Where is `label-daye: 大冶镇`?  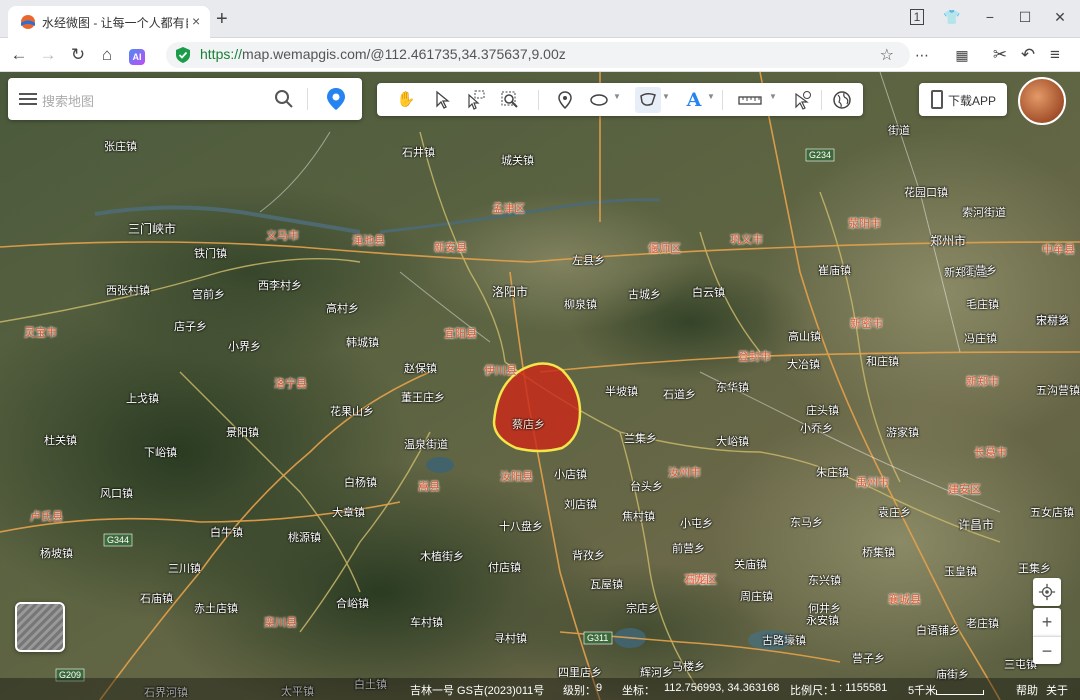
label-daye: 大冶镇 is located at coordinates (803, 365).